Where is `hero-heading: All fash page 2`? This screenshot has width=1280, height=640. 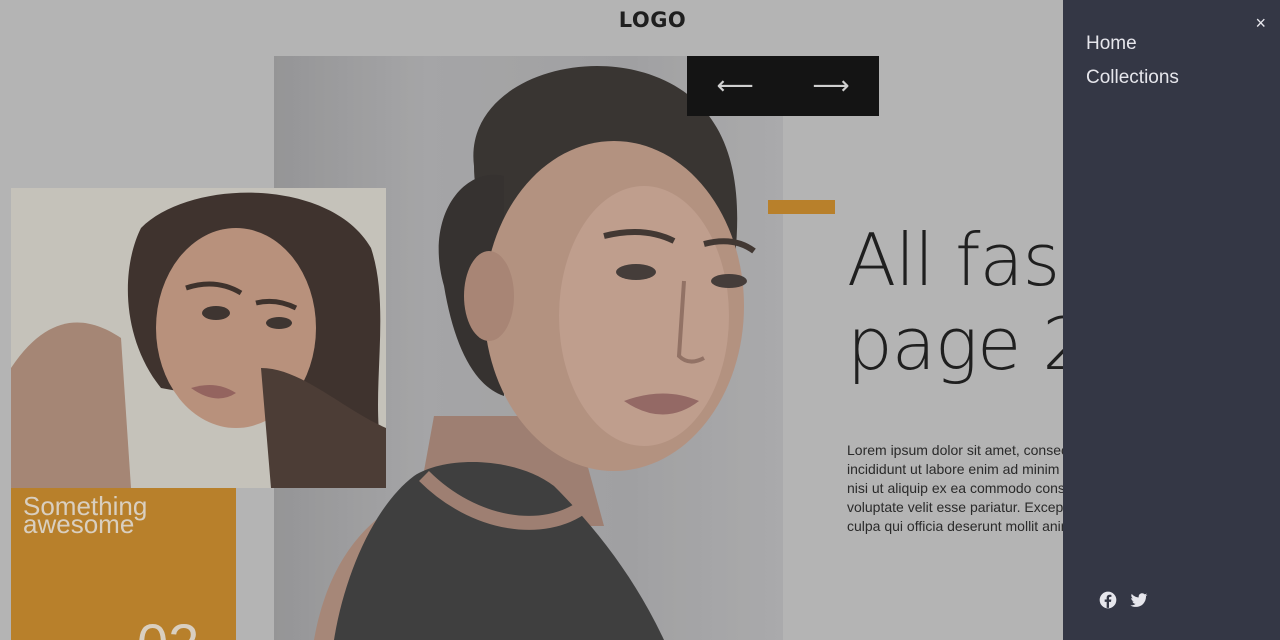 hero-heading: All fash page 2 is located at coordinates (955, 302).